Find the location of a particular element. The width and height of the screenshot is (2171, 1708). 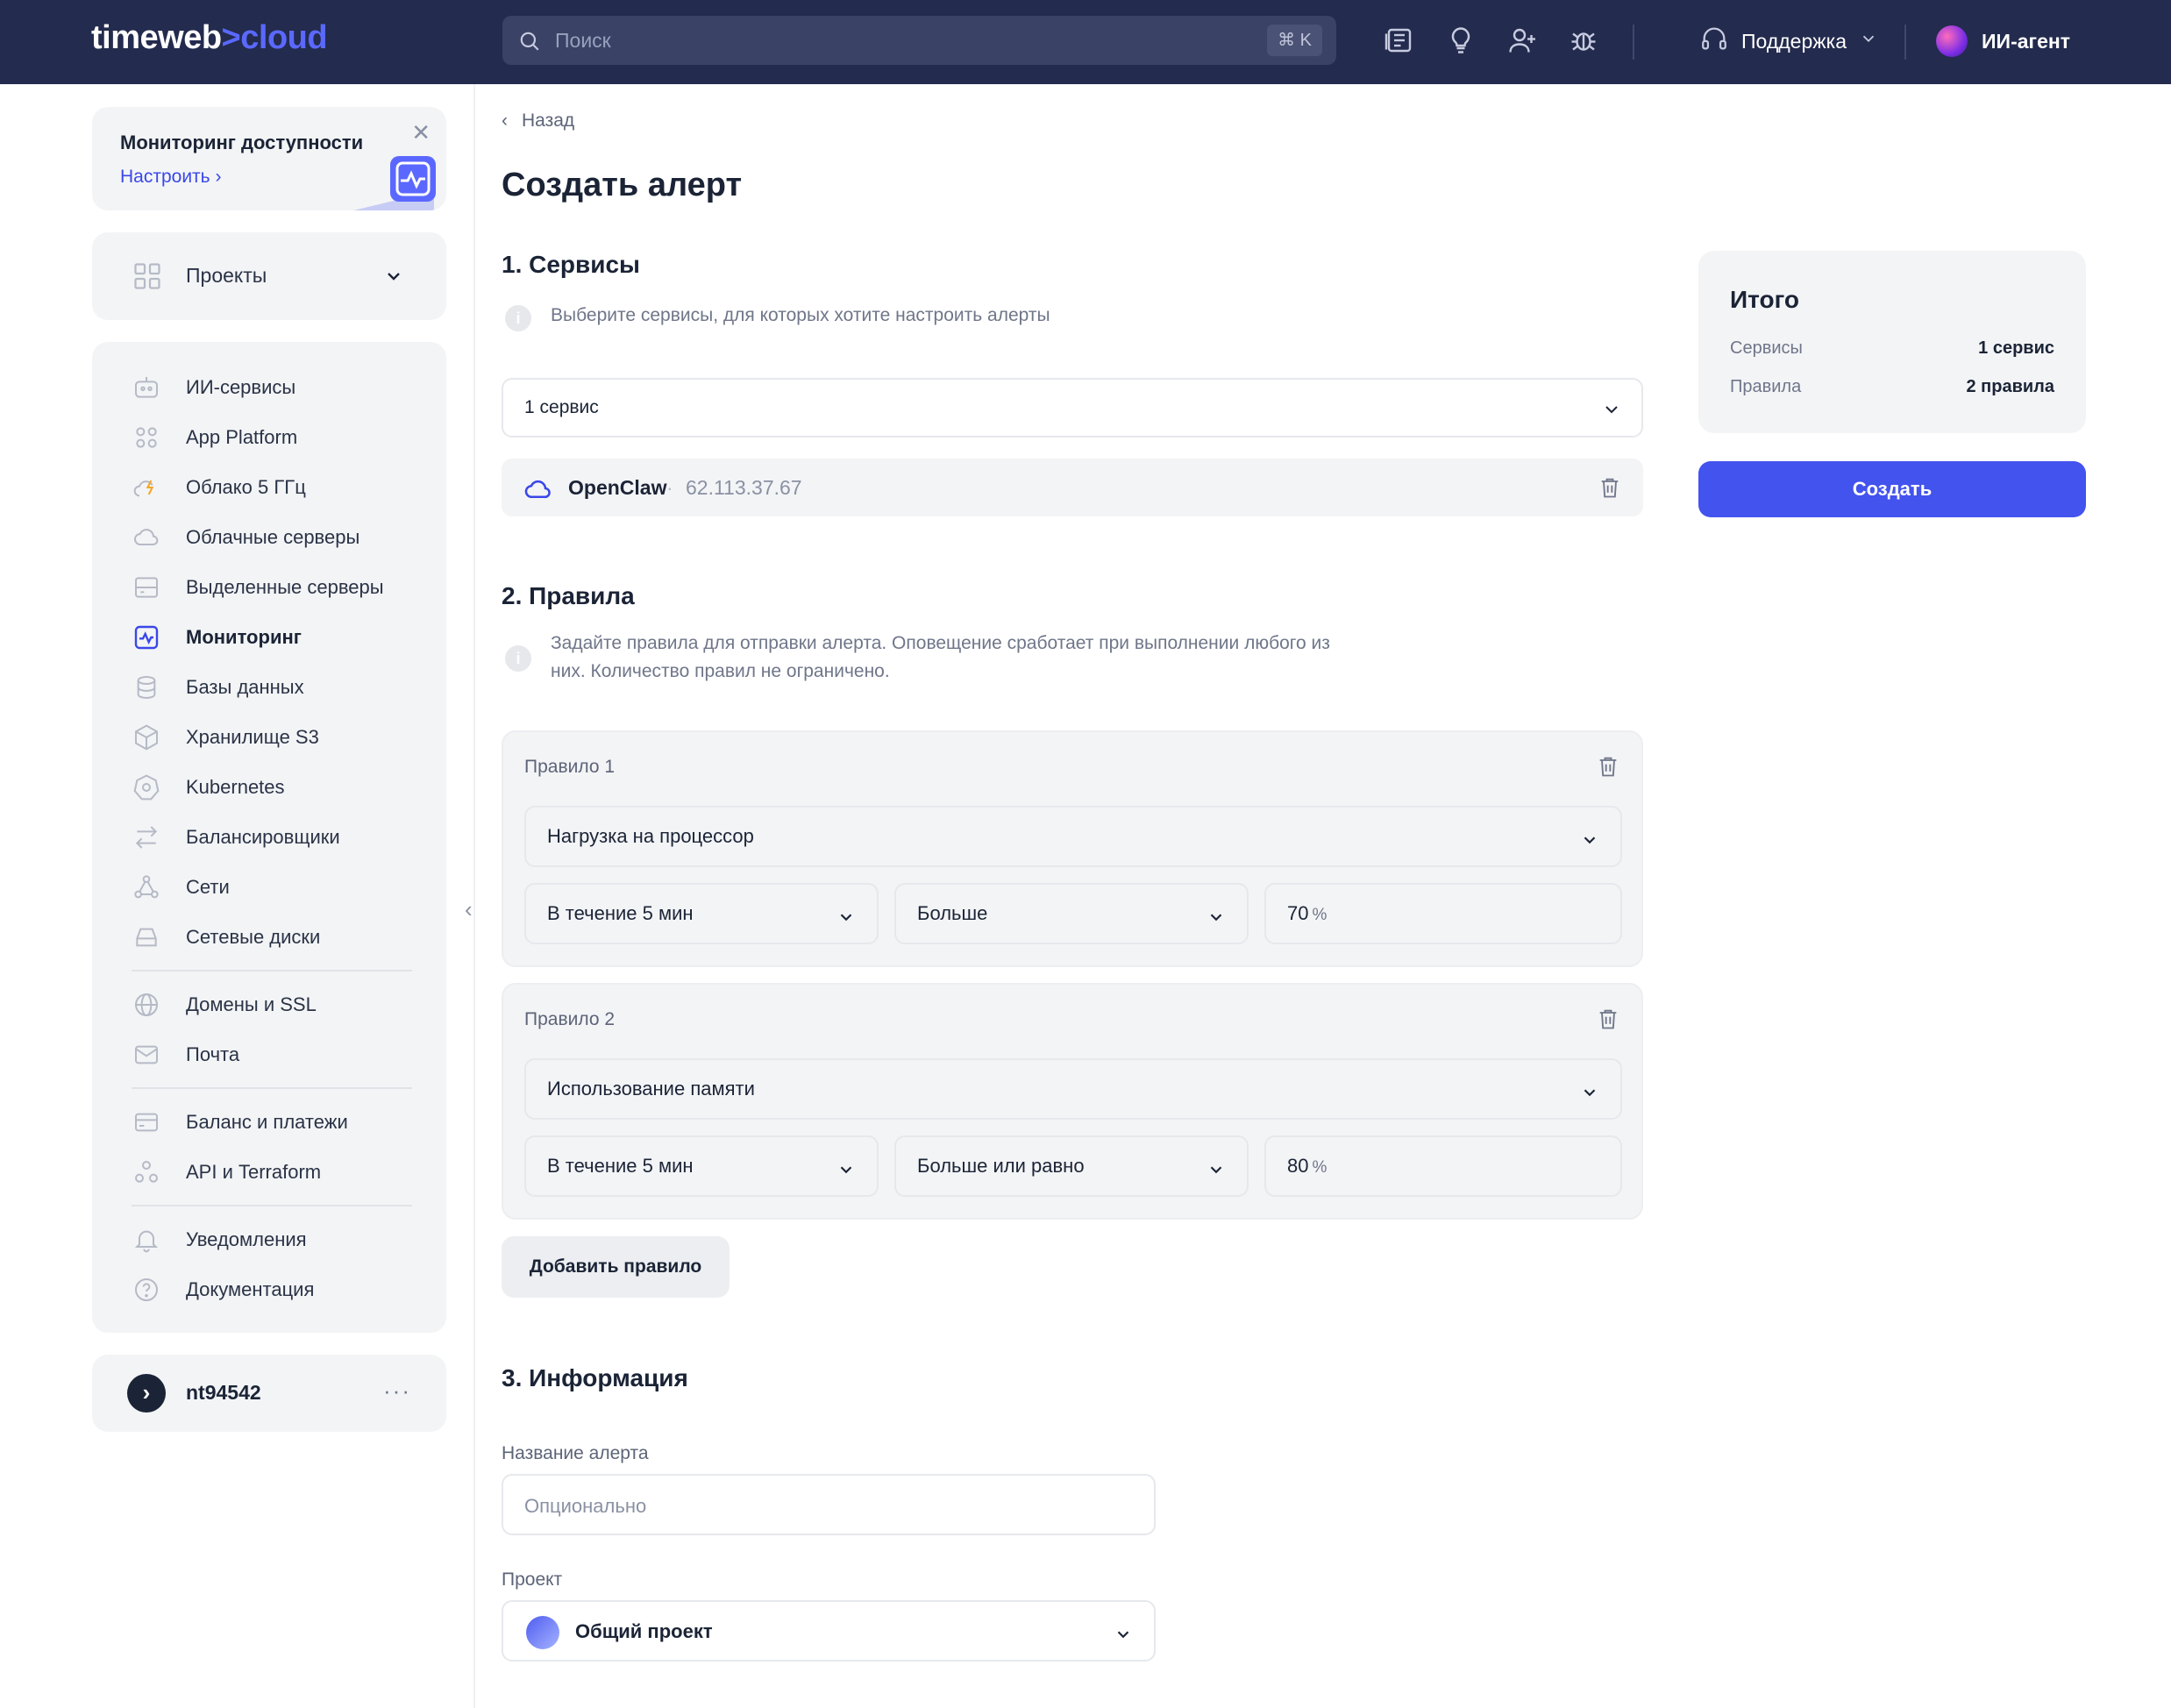

sidebar-item-billing: Баланс и платежи is located at coordinates (240, 1122).